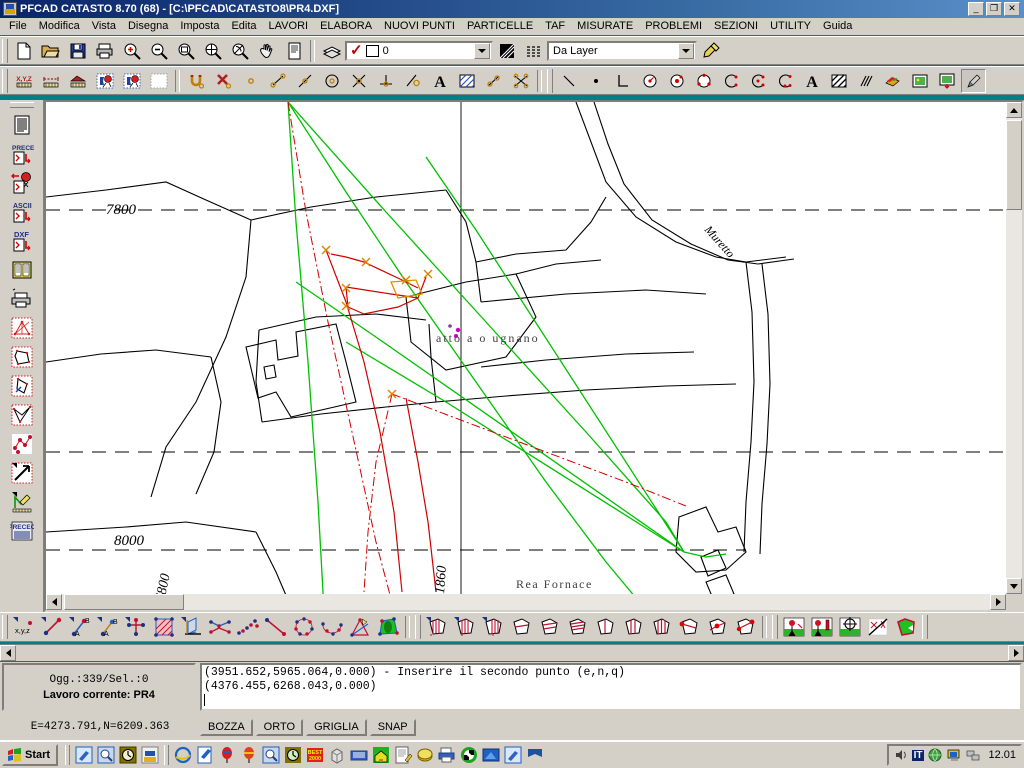  I want to click on taskbar-icon-cd-checker, so click(469, 755).